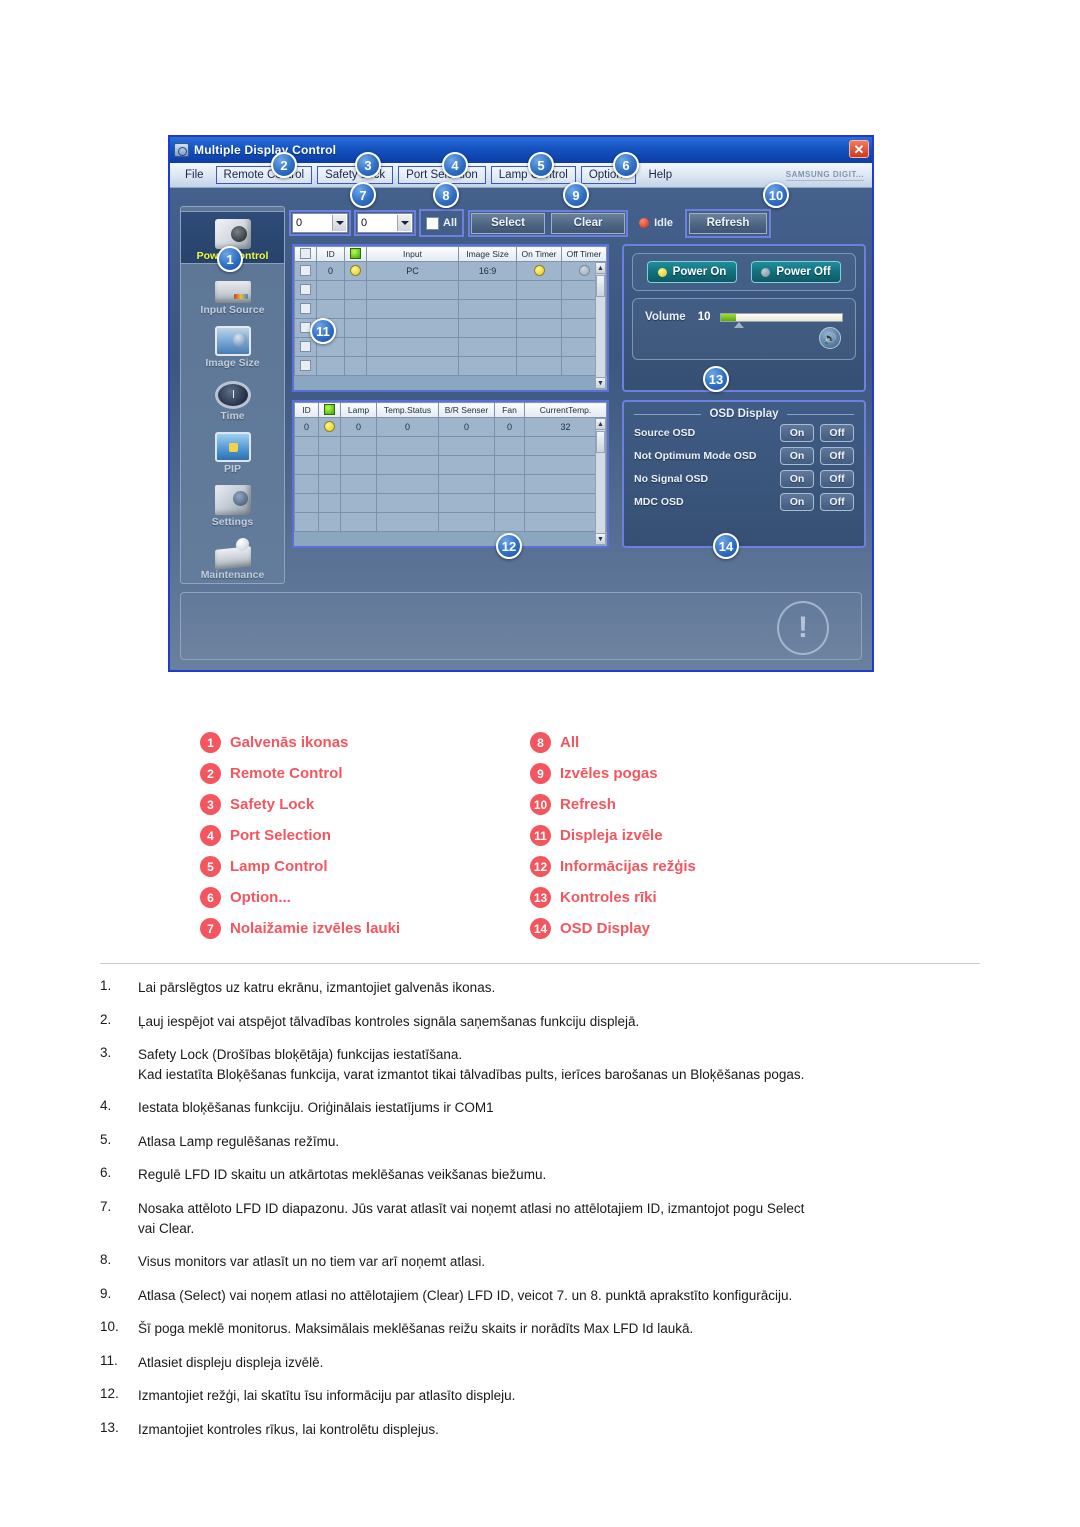 Image resolution: width=1080 pixels, height=1527 pixels. Describe the element at coordinates (541, 165) in the screenshot. I see `callout-5: 5` at that location.